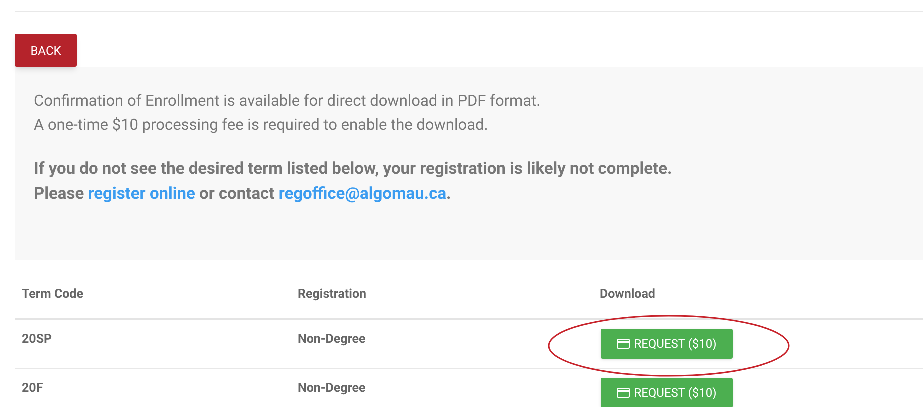 The width and height of the screenshot is (923, 407). What do you see at coordinates (38, 339) in the screenshot?
I see `term-code-cell-text: 20SP` at bounding box center [38, 339].